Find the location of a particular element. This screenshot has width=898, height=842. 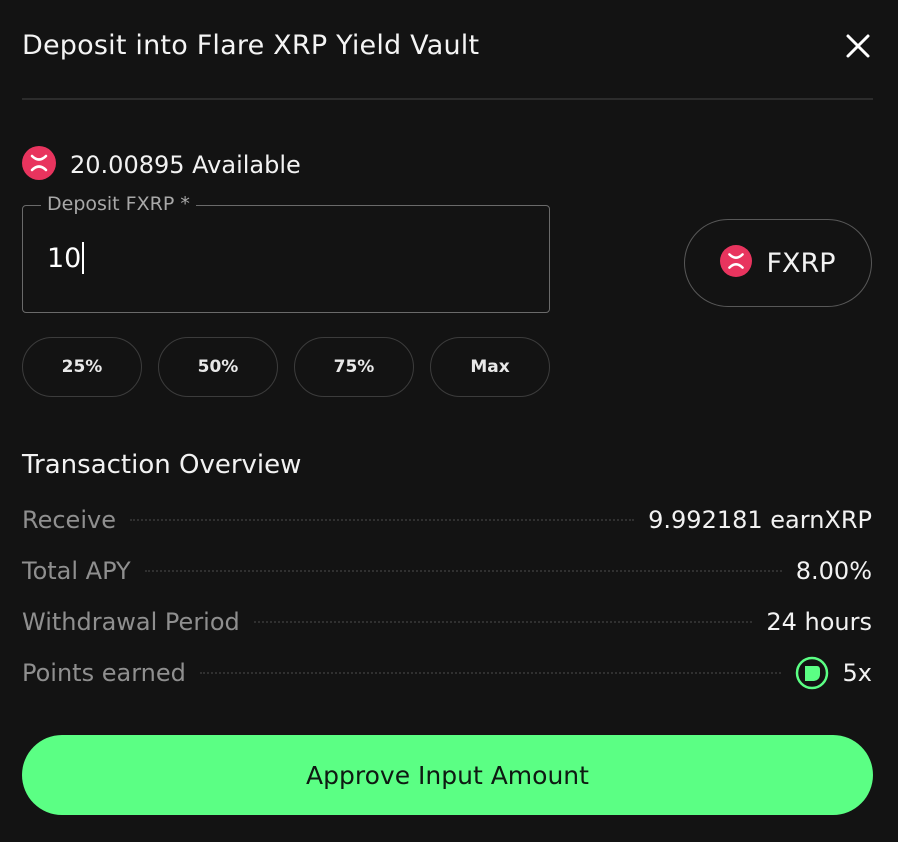

percent-buttons: 25% 50% 75% Max is located at coordinates (286, 367).